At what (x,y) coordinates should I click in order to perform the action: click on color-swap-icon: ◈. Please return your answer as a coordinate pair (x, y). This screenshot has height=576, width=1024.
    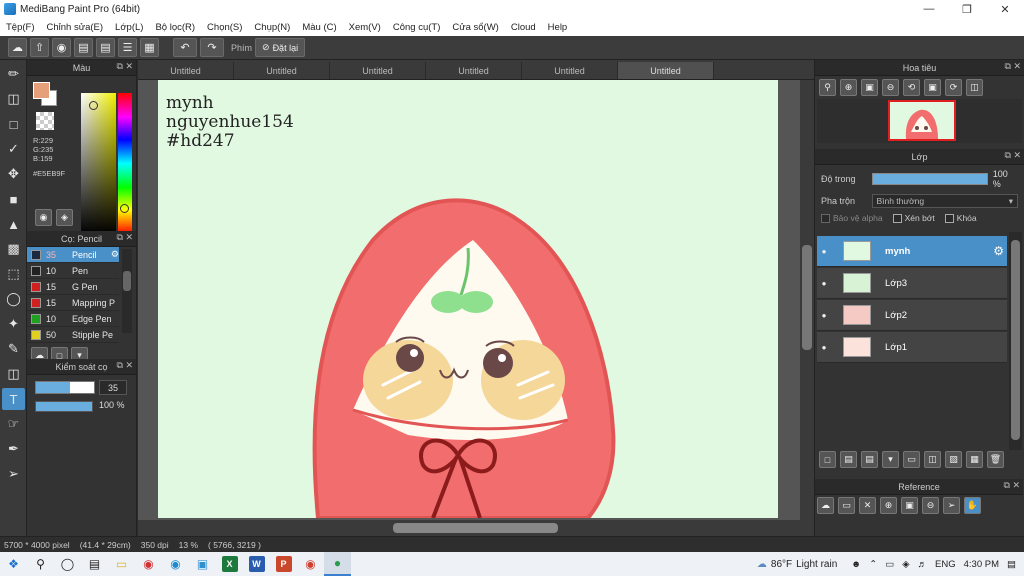
    Looking at the image, I should click on (64, 217).